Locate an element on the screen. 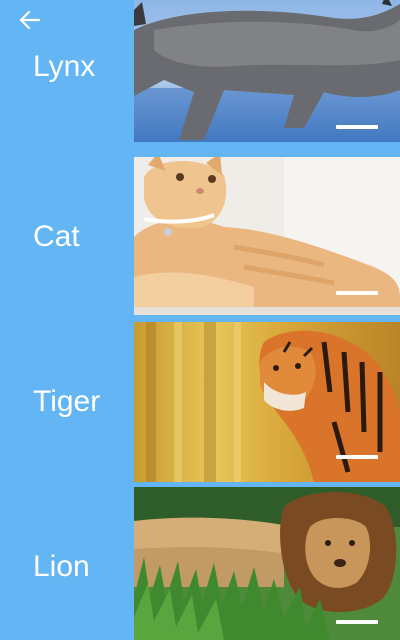 The height and width of the screenshot is (640, 400). row-label: Lynx is located at coordinates (64, 66).